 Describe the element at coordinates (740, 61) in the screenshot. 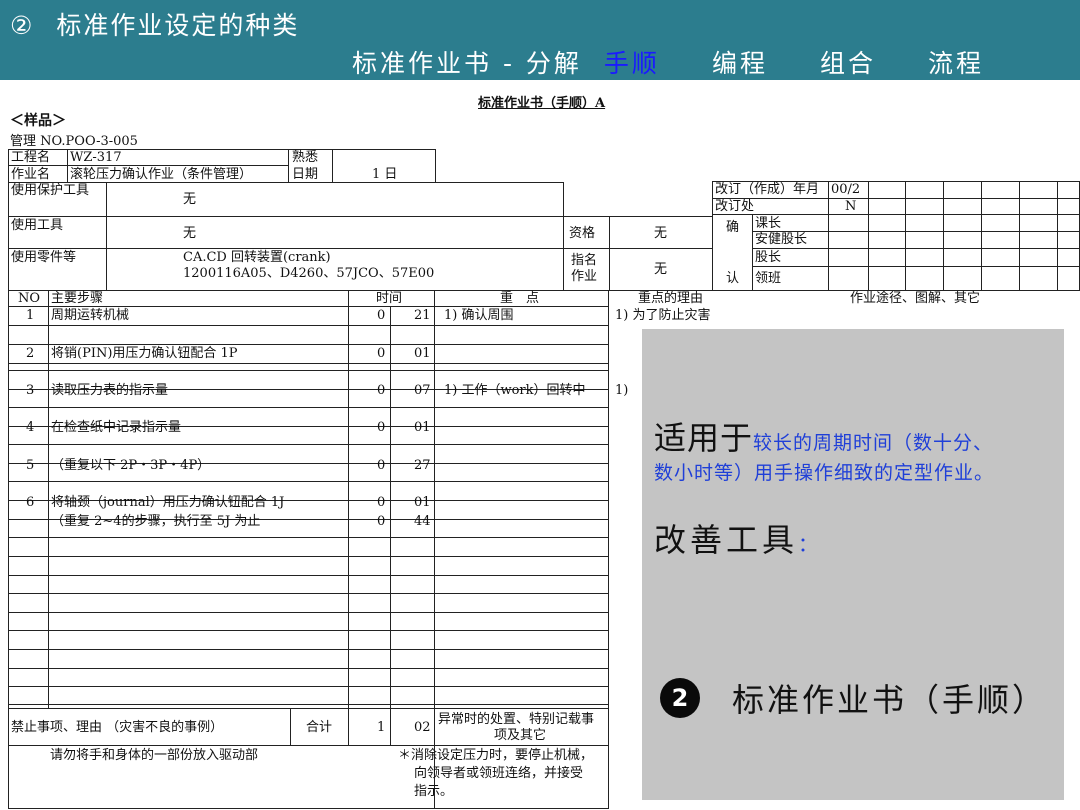

I see `tab-programming: 编程` at that location.